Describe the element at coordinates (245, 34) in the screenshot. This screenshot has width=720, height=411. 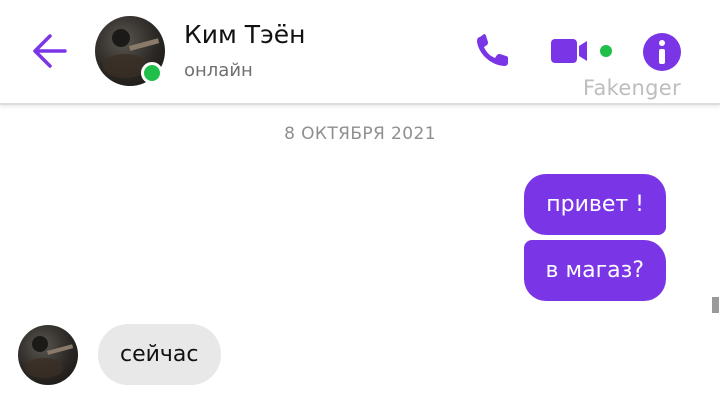
I see `contact-name: Ким Тэён` at that location.